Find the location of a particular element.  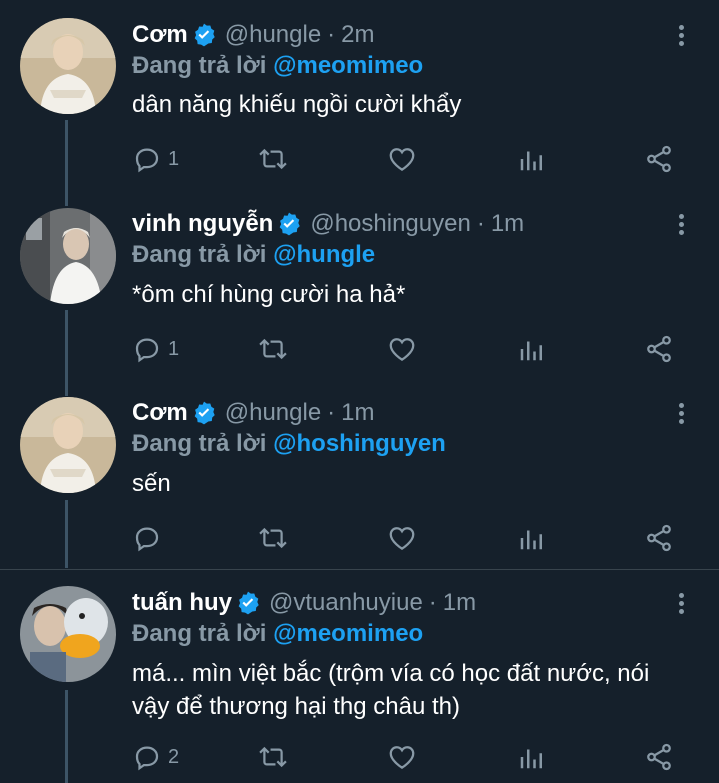

display-name: vinh nguyễn is located at coordinates (202, 224).